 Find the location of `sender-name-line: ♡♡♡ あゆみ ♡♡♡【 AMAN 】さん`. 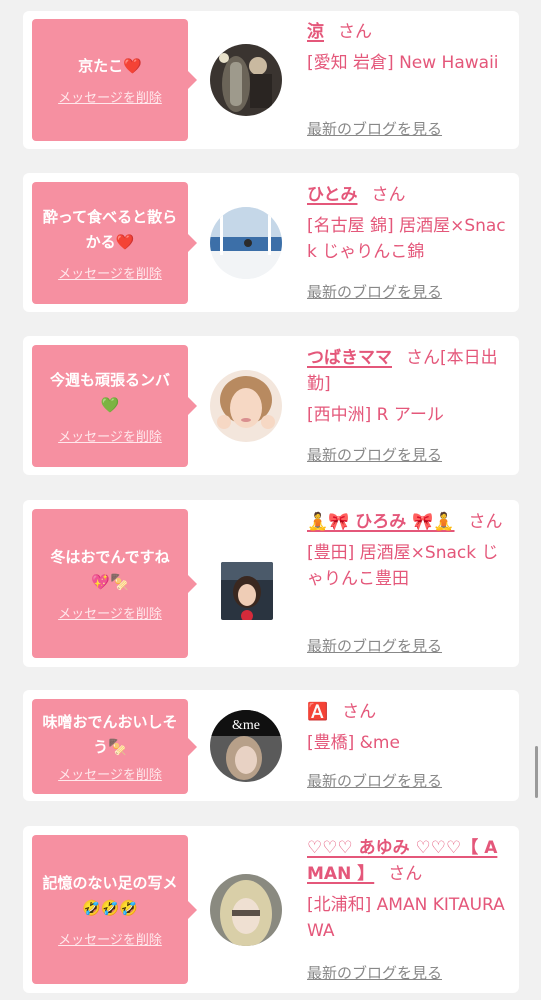

sender-name-line: ♡♡♡ あゆみ ♡♡♡【 AMAN 】さん is located at coordinates (407, 861).